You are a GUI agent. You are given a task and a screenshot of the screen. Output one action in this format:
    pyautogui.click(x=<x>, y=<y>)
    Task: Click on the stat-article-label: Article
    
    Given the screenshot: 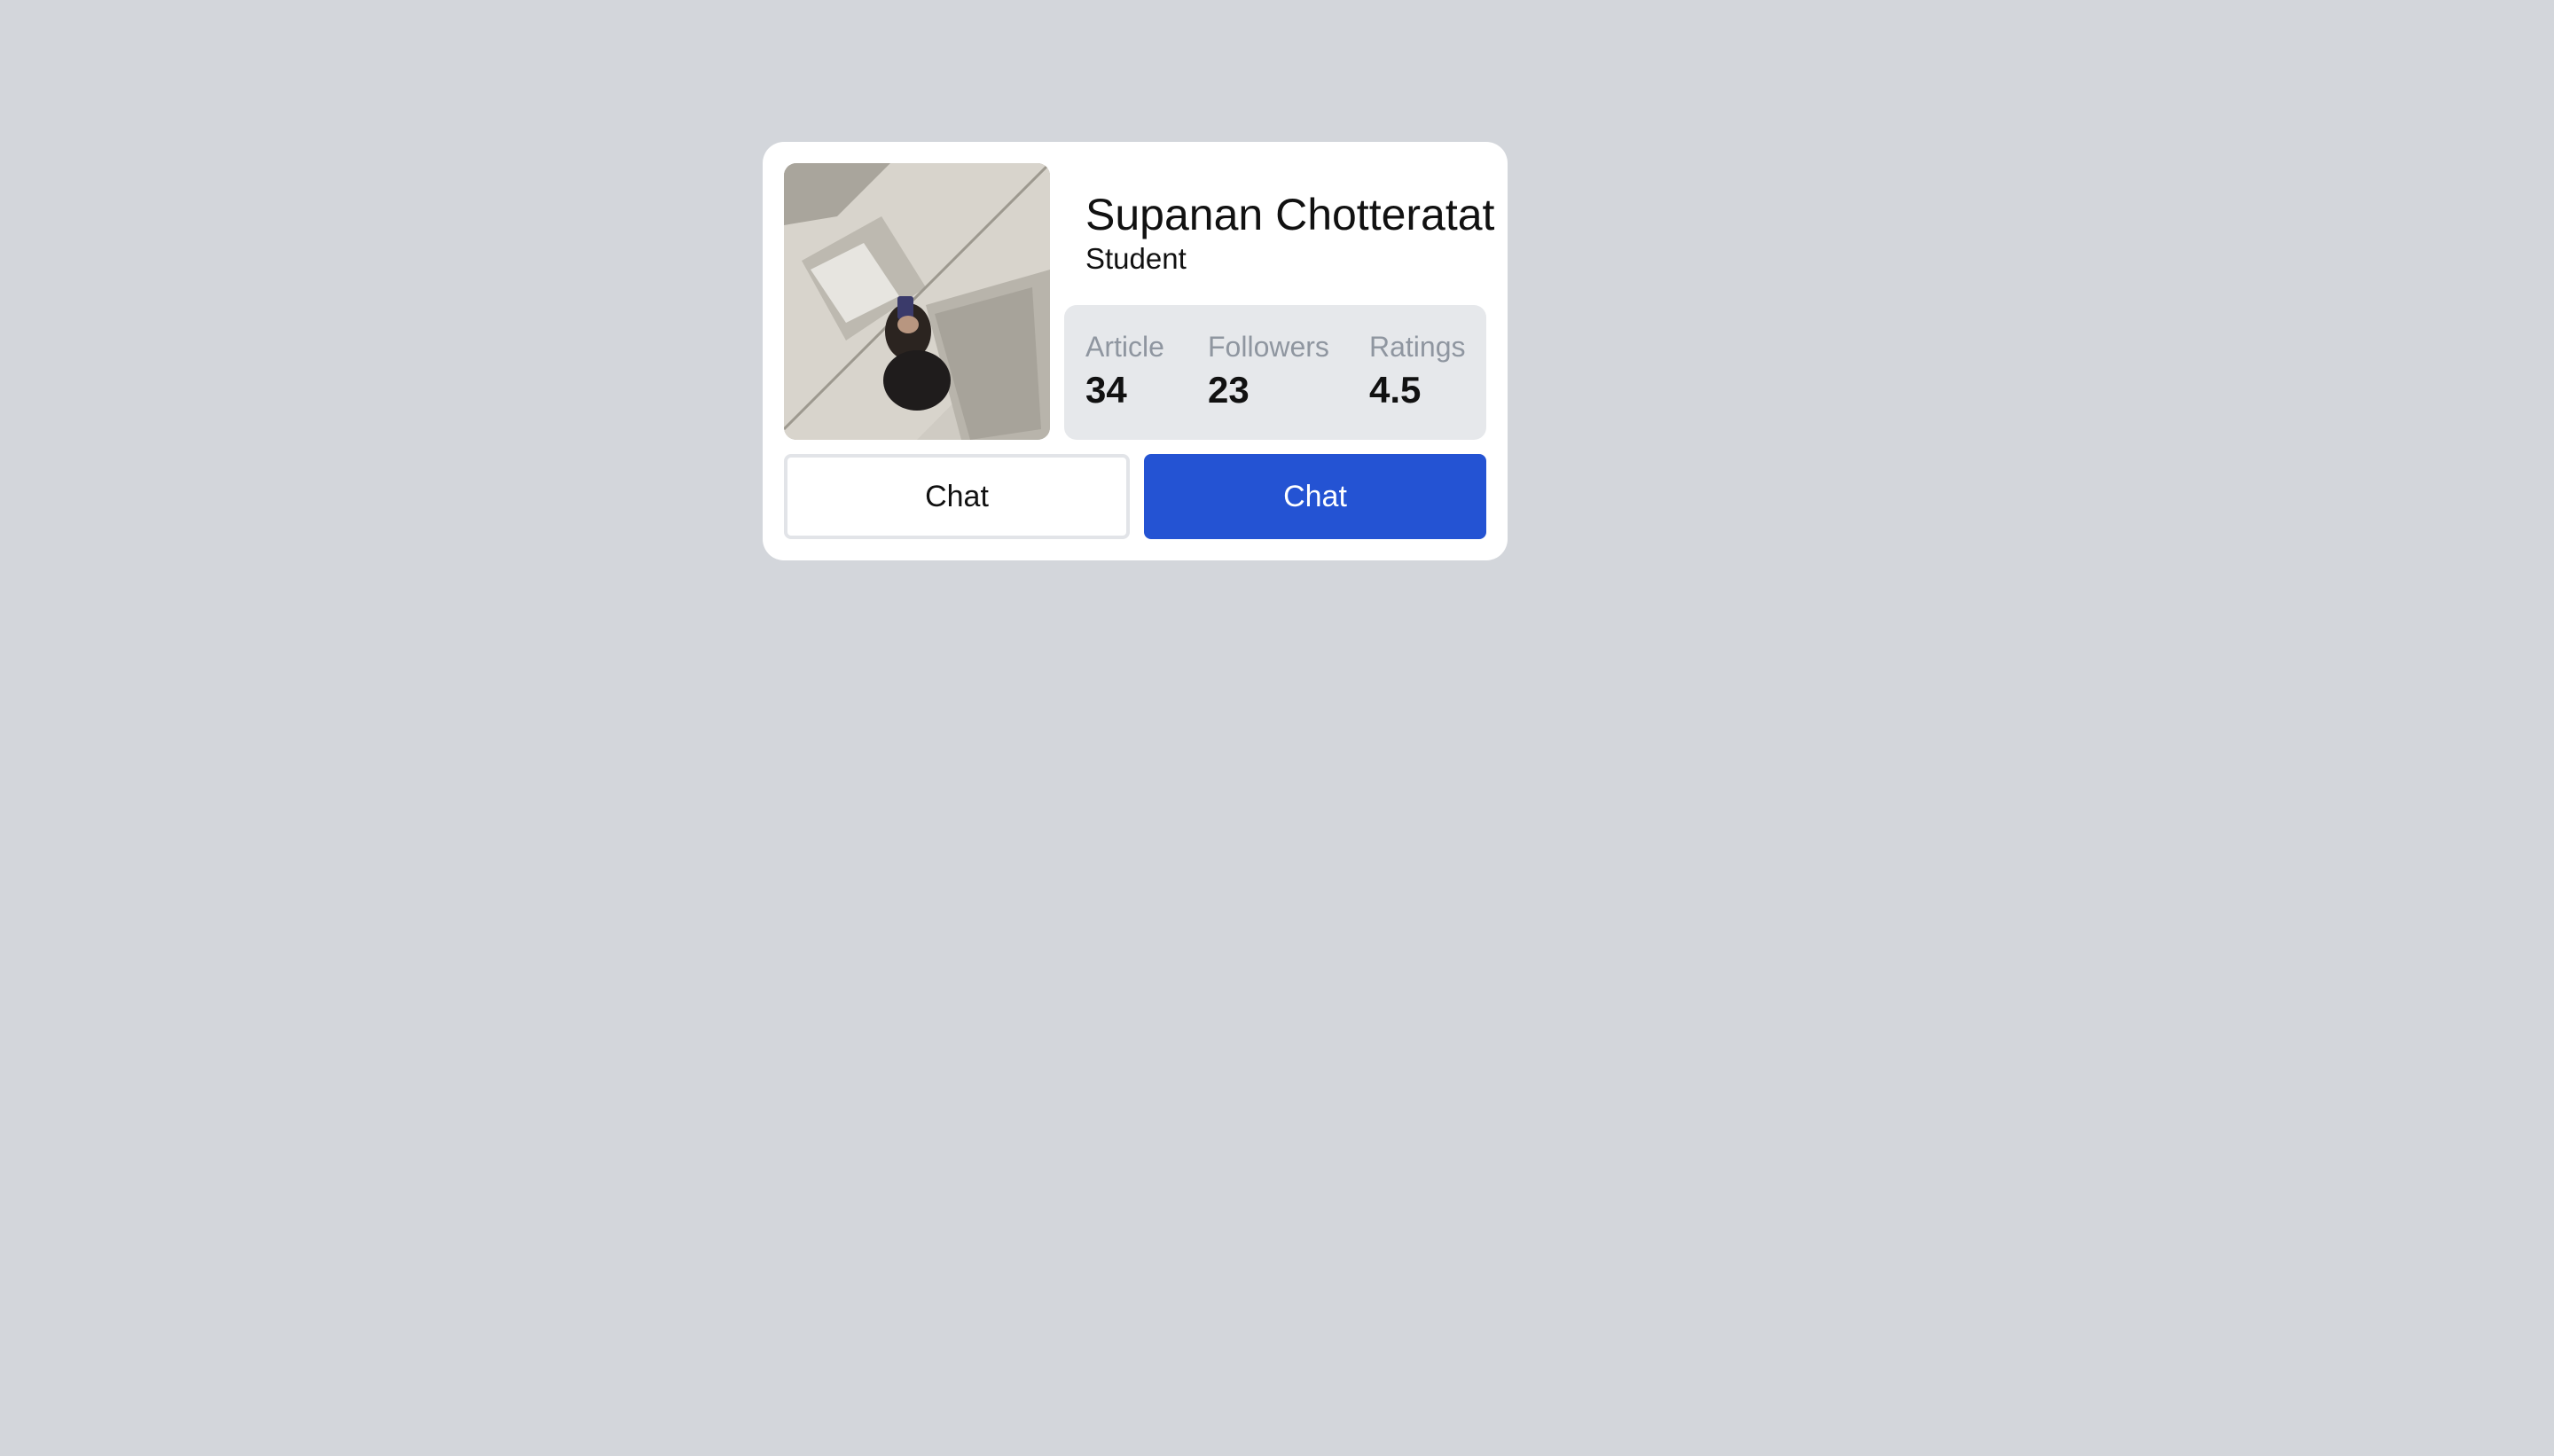 What is the action you would take?
    pyautogui.click(x=1124, y=347)
    